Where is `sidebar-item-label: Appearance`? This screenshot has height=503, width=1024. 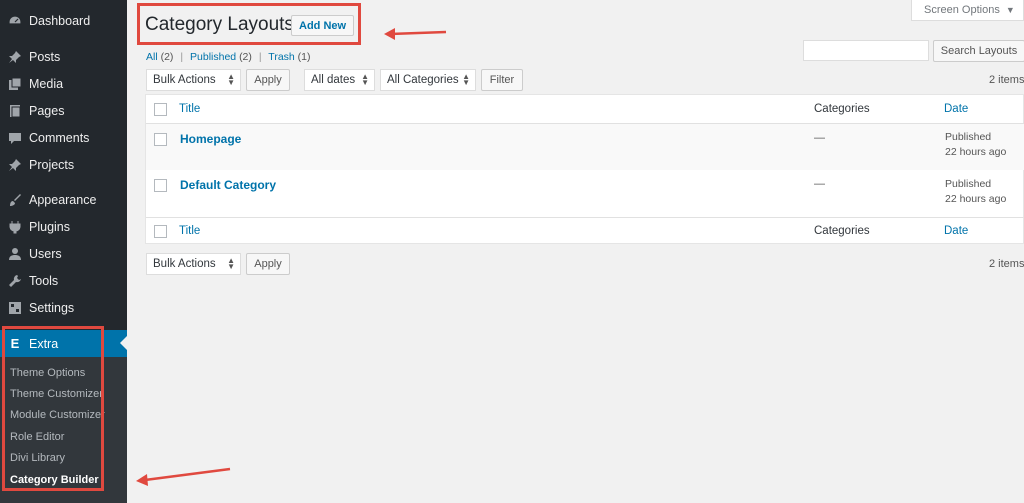
sidebar-item-label: Appearance is located at coordinates (63, 200).